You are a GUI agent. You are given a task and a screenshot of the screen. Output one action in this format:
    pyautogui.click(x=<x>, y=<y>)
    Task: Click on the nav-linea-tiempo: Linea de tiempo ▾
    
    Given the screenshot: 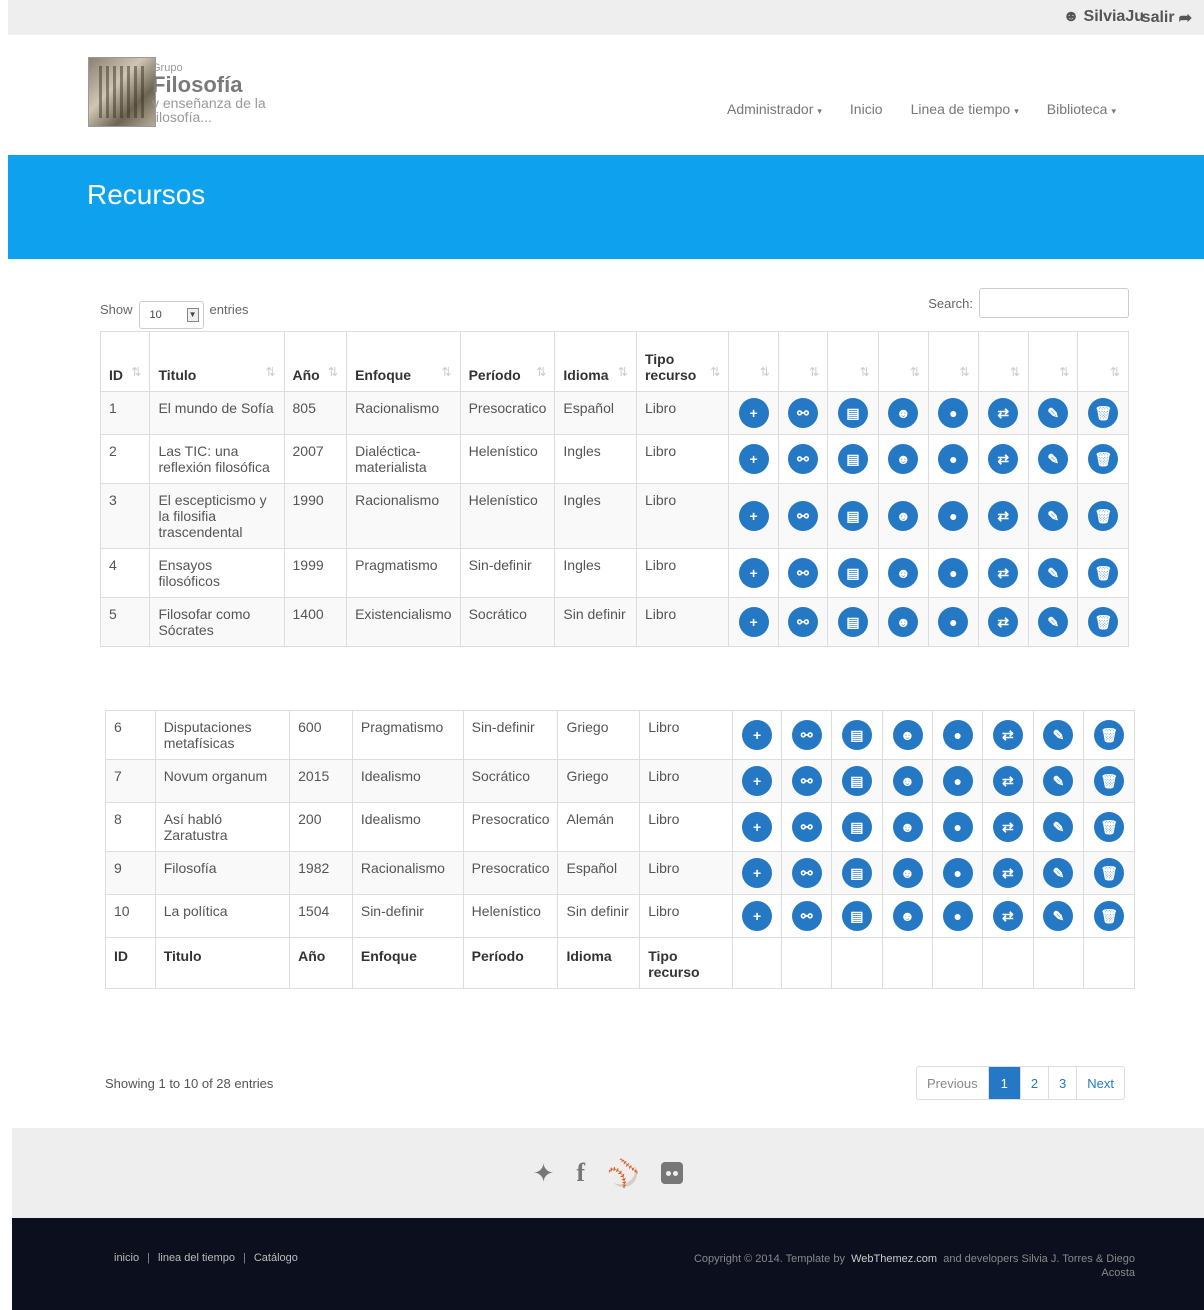 What is the action you would take?
    pyautogui.click(x=965, y=109)
    